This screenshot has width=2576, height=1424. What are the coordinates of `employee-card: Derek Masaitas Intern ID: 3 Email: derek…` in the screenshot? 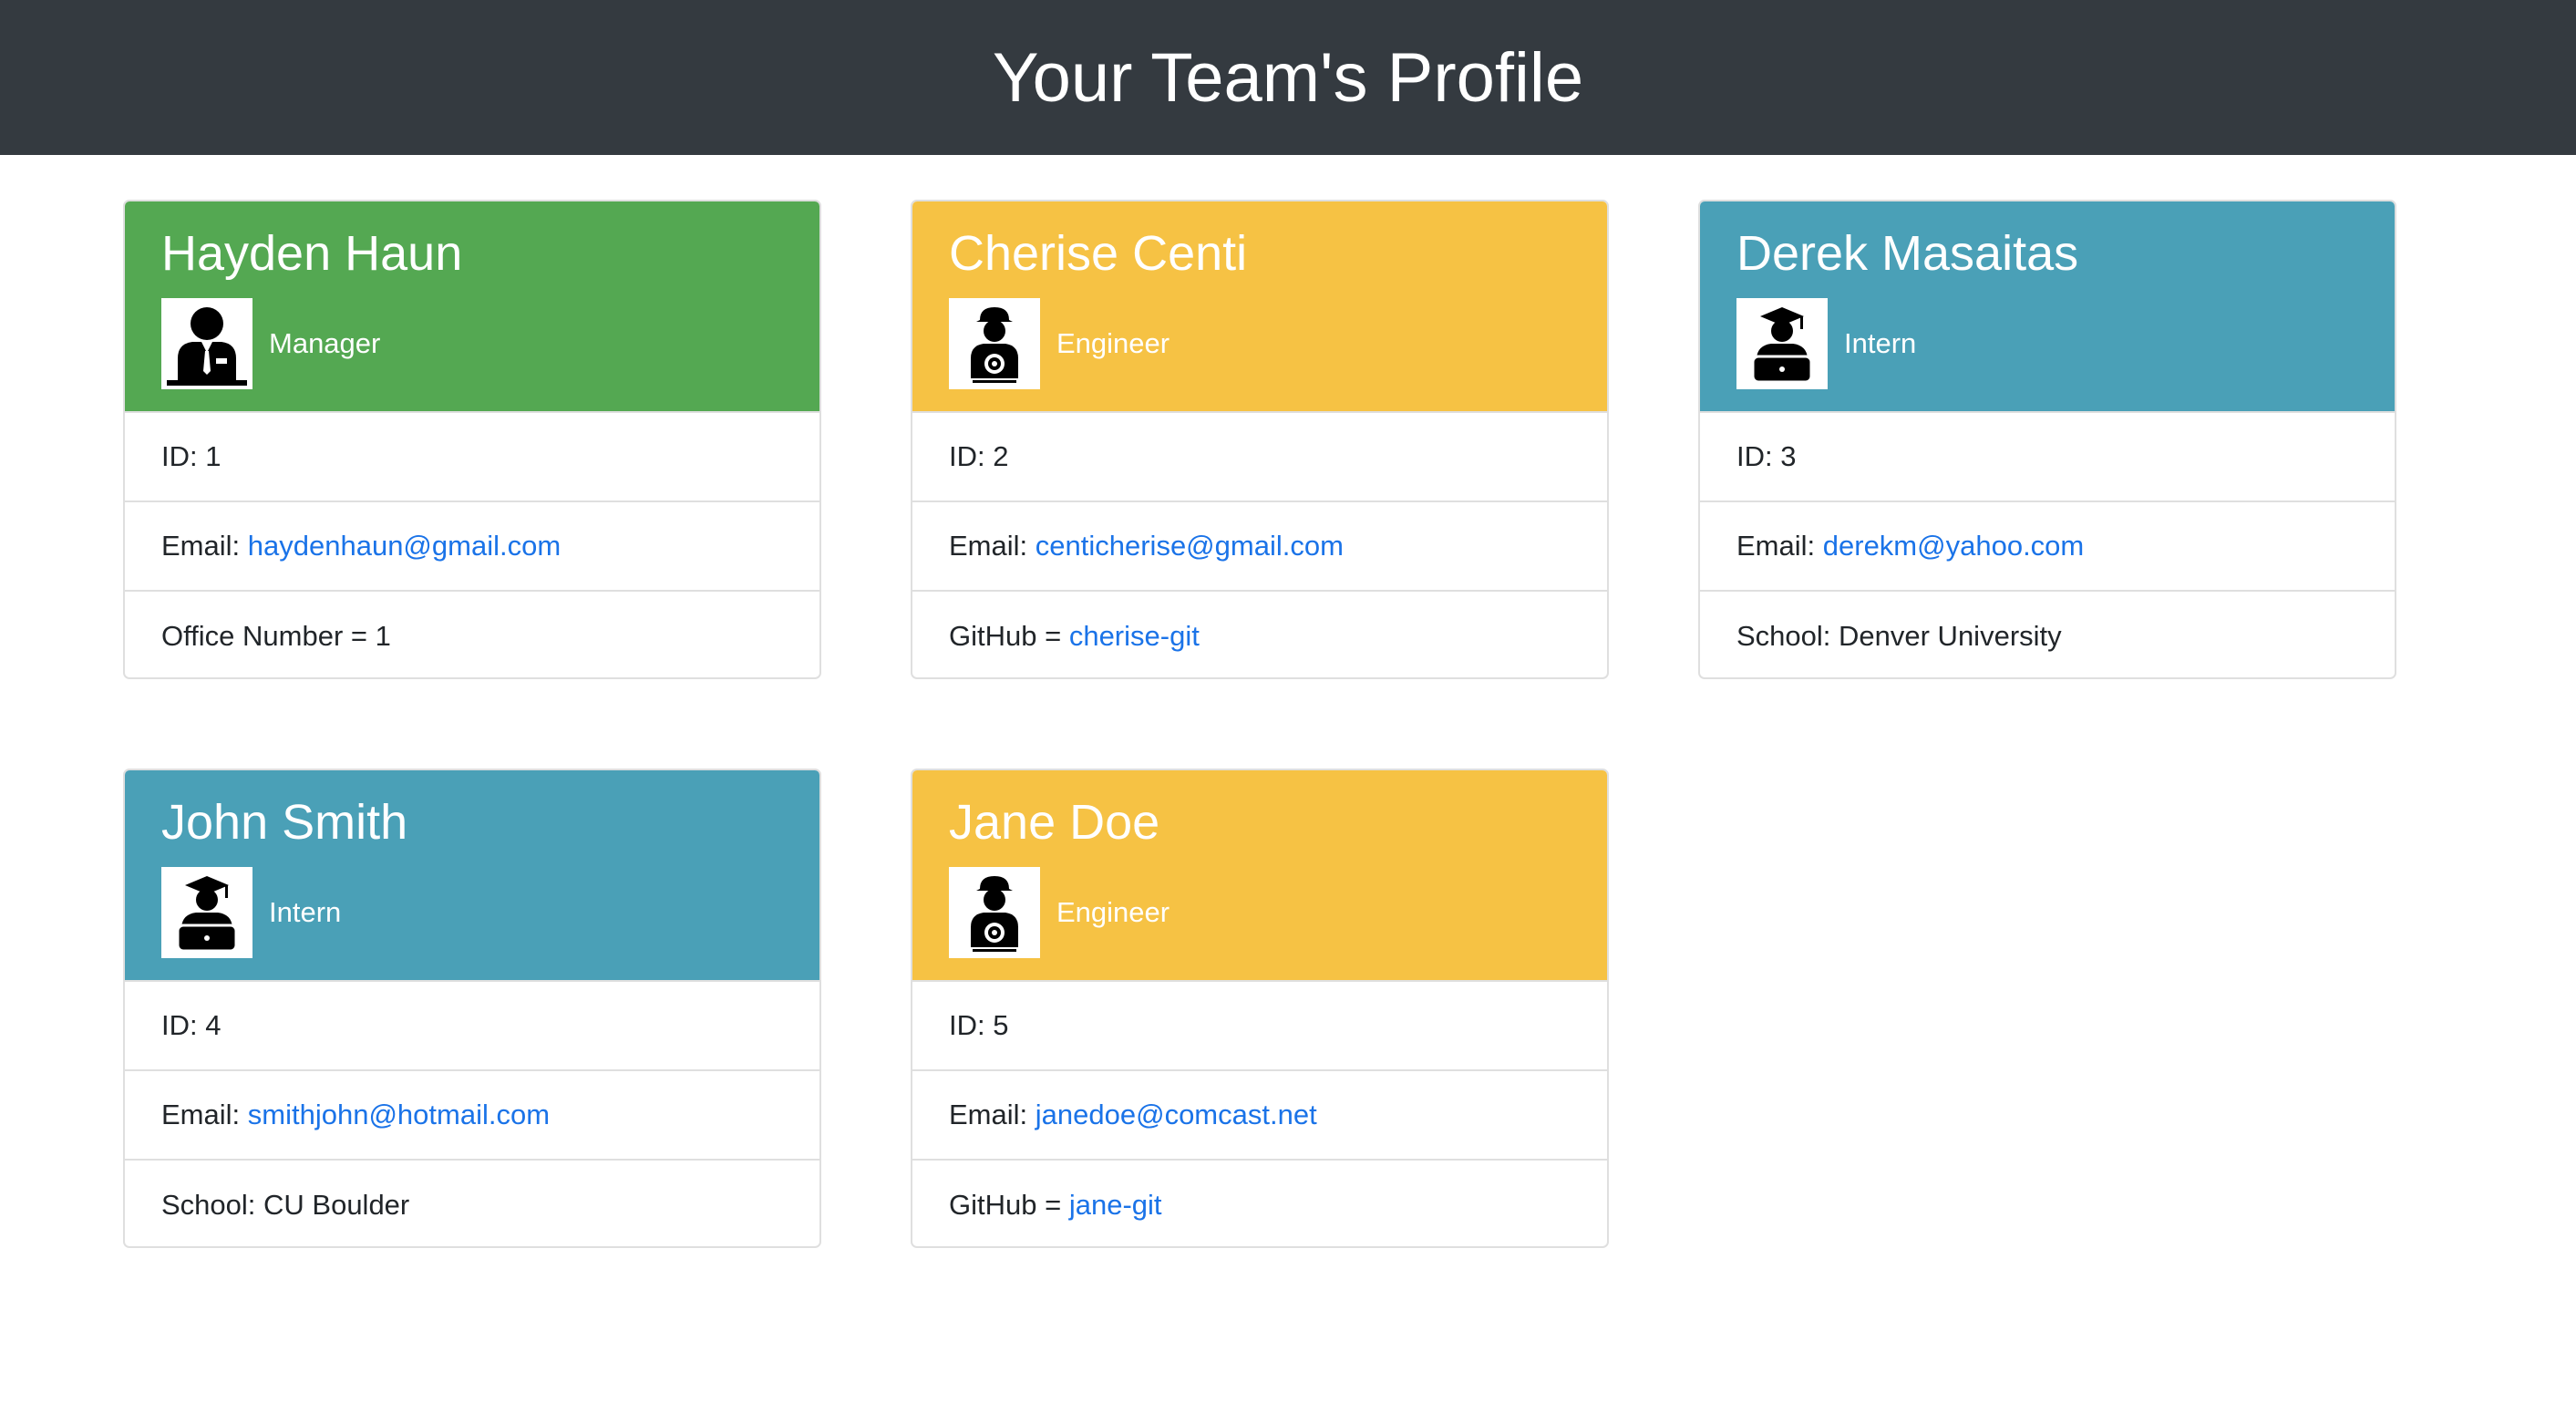 It's located at (2047, 440).